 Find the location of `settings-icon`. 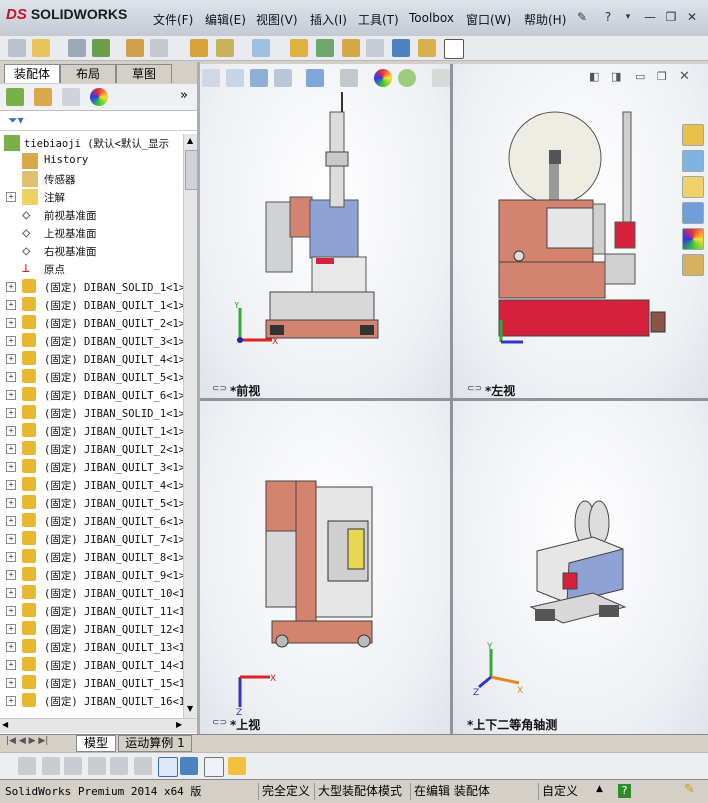

settings-icon is located at coordinates (299, 48).